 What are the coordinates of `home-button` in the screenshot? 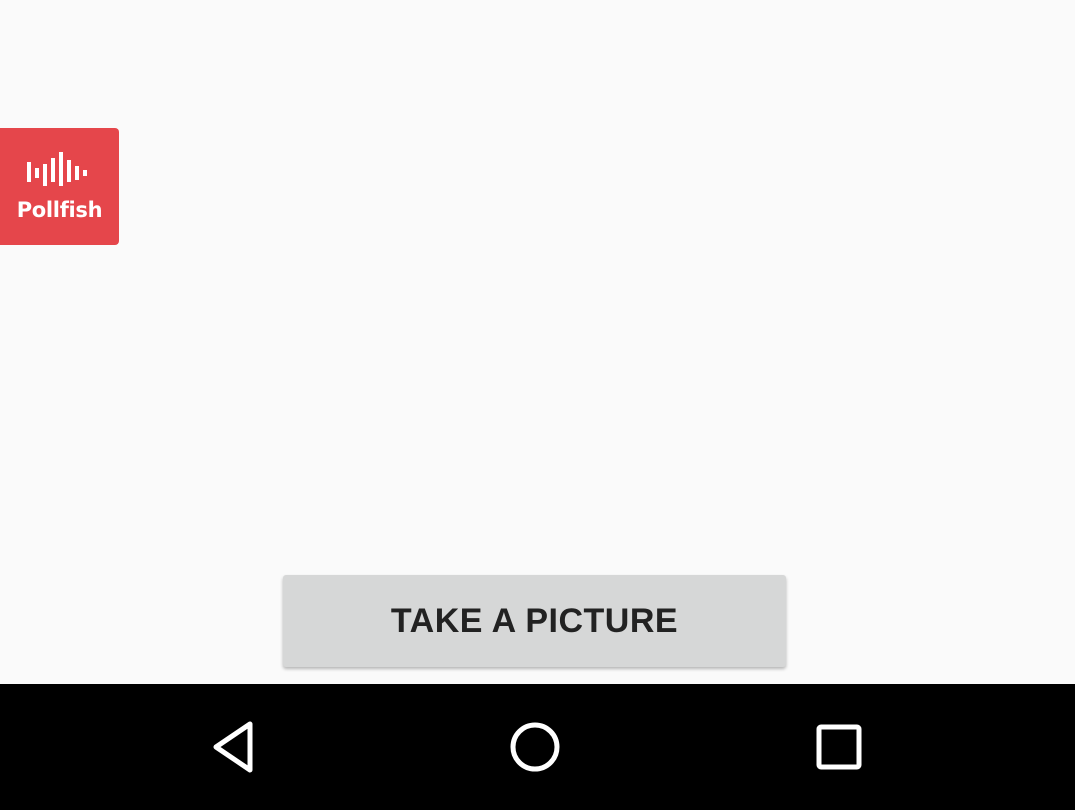 It's located at (535, 747).